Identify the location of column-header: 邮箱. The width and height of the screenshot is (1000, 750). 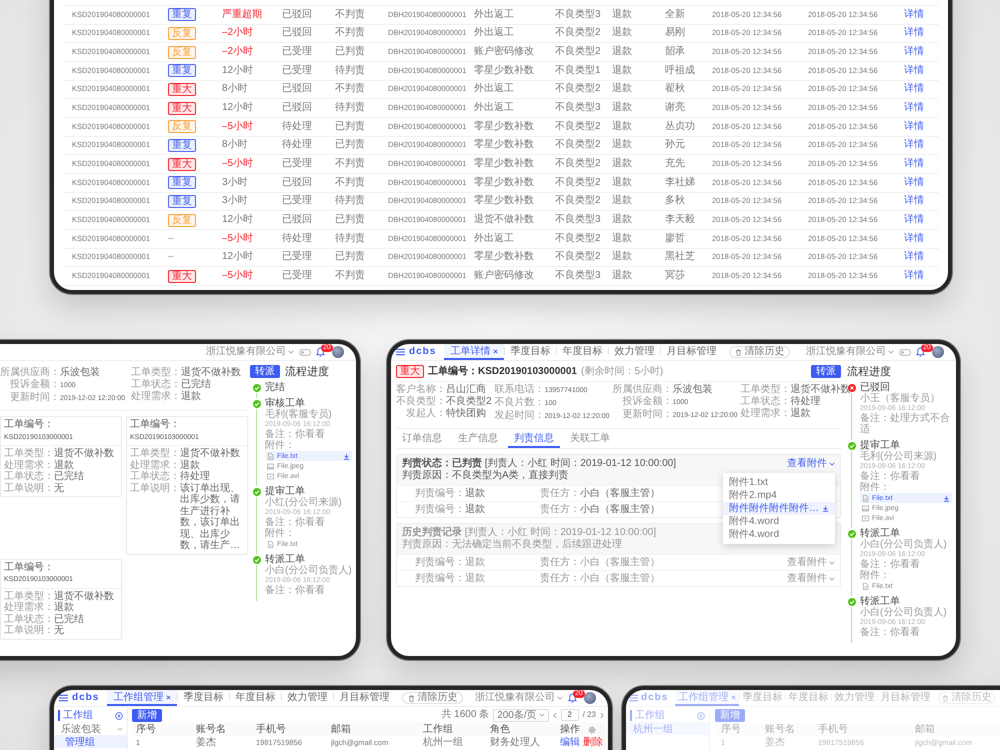
(341, 730).